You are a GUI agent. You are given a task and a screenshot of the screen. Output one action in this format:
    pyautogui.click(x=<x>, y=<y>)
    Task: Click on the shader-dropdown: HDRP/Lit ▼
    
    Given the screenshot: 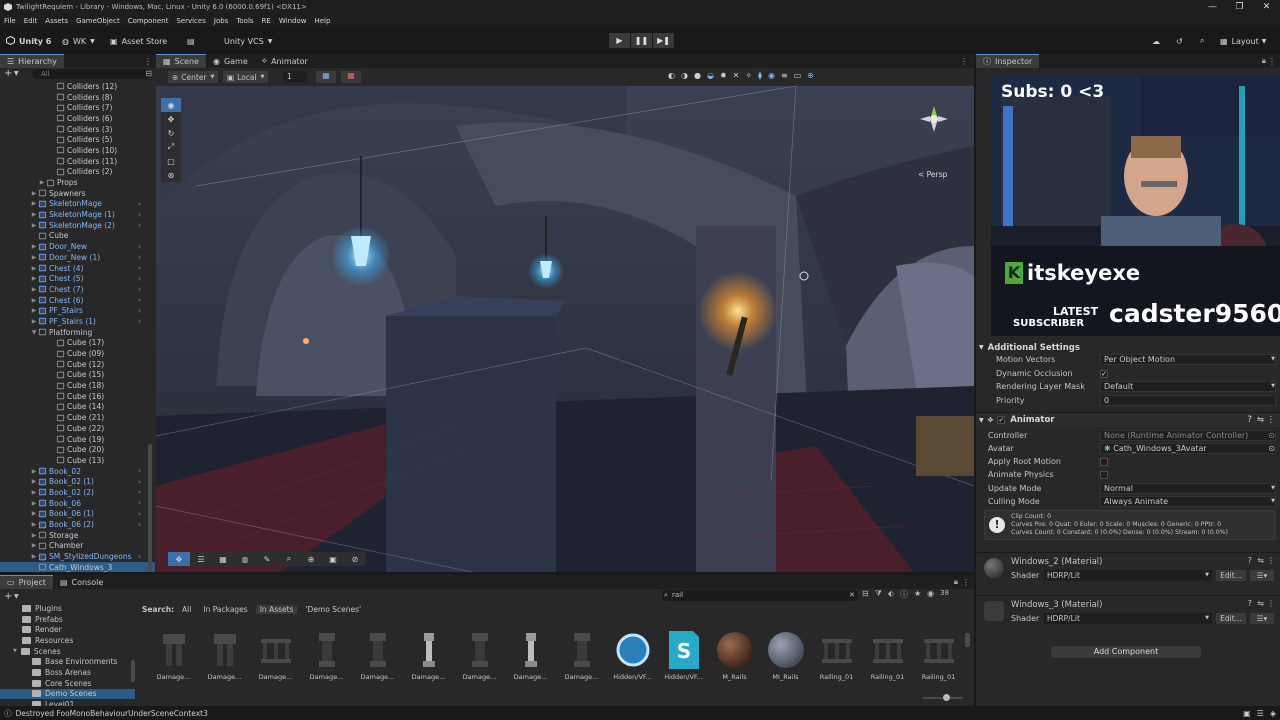 What is the action you would take?
    pyautogui.click(x=1128, y=618)
    